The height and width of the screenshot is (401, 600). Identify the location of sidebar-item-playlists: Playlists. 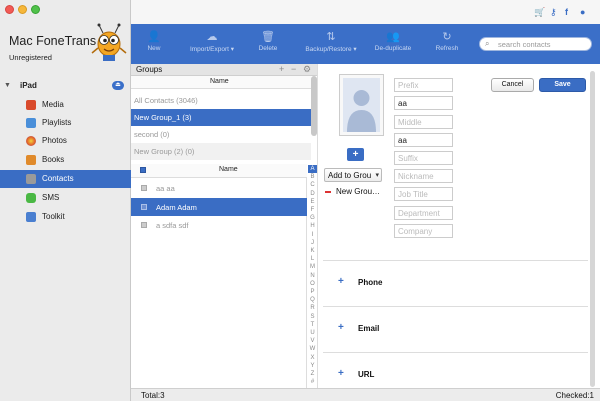
(65, 123).